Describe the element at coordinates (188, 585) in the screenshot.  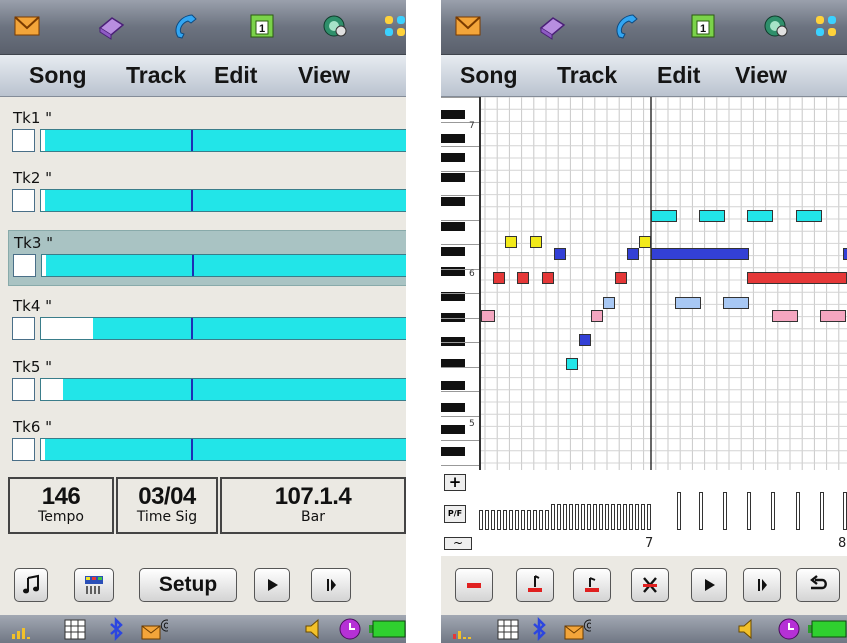
I see `setup-button: Setup` at that location.